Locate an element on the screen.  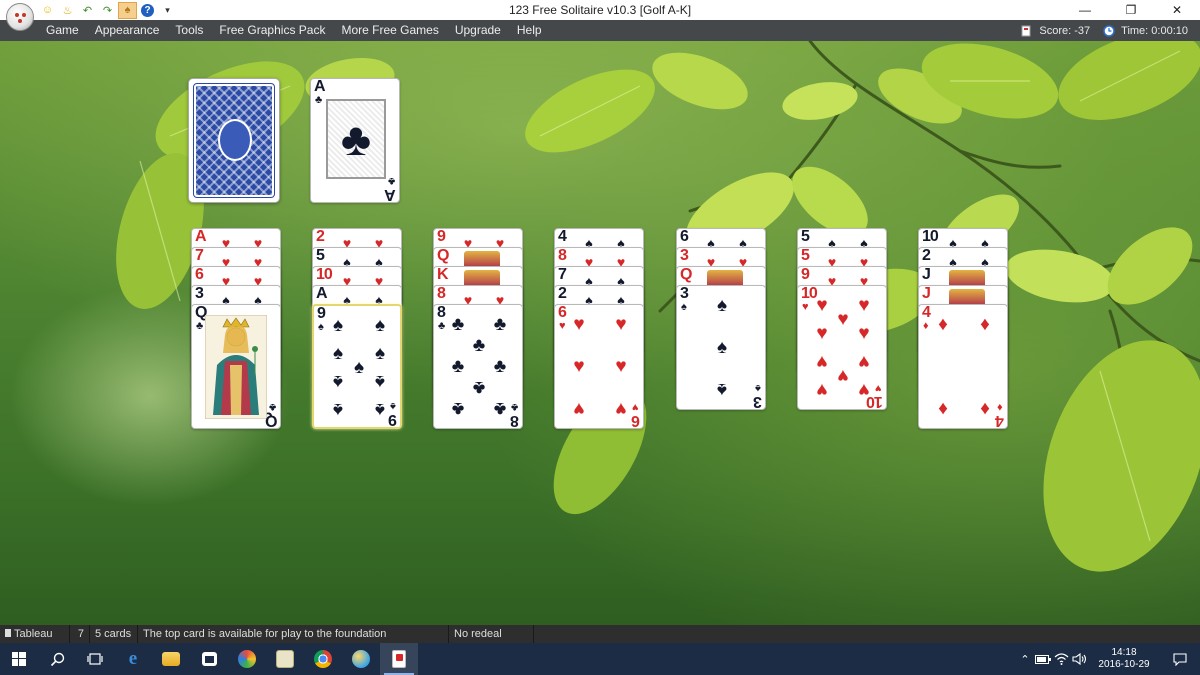
notification-icon is located at coordinates (1180, 659).